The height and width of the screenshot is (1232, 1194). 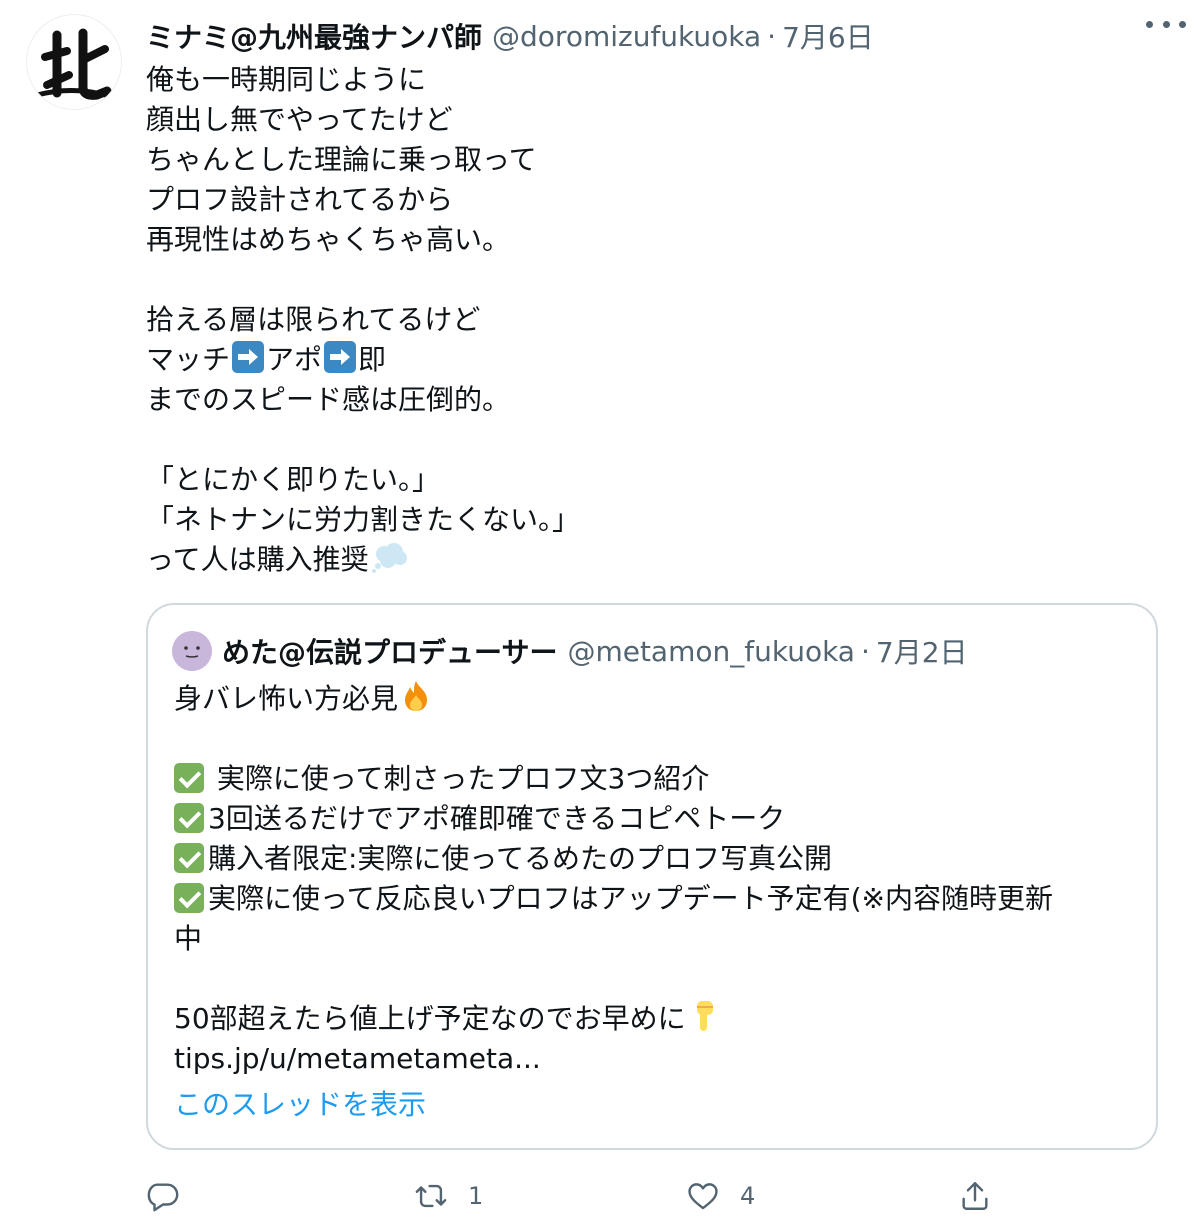 I want to click on share-button, so click(x=985, y=1196).